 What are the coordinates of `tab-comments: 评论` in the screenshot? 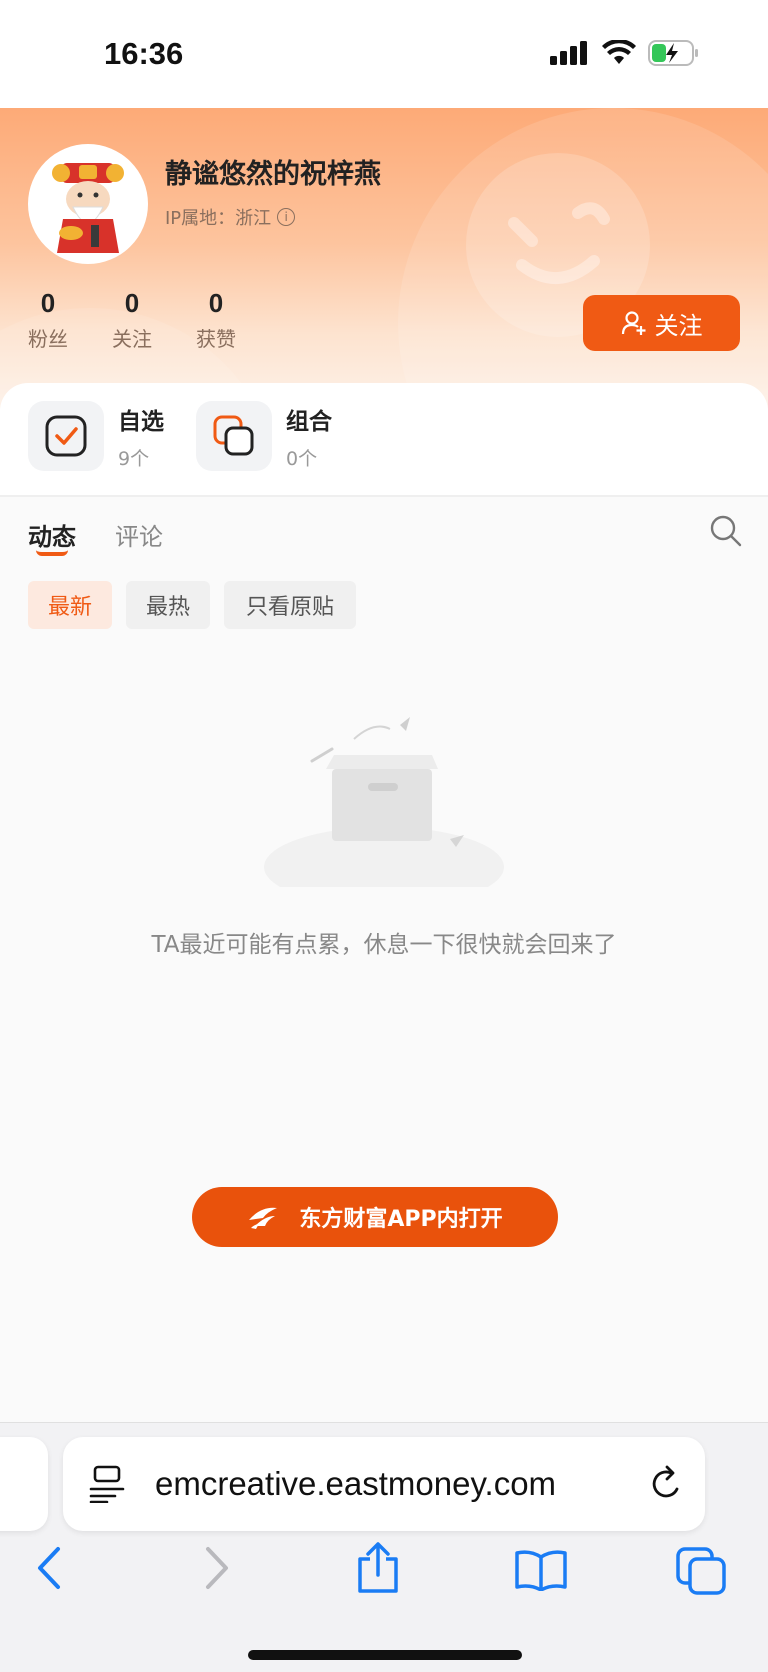 It's located at (139, 534).